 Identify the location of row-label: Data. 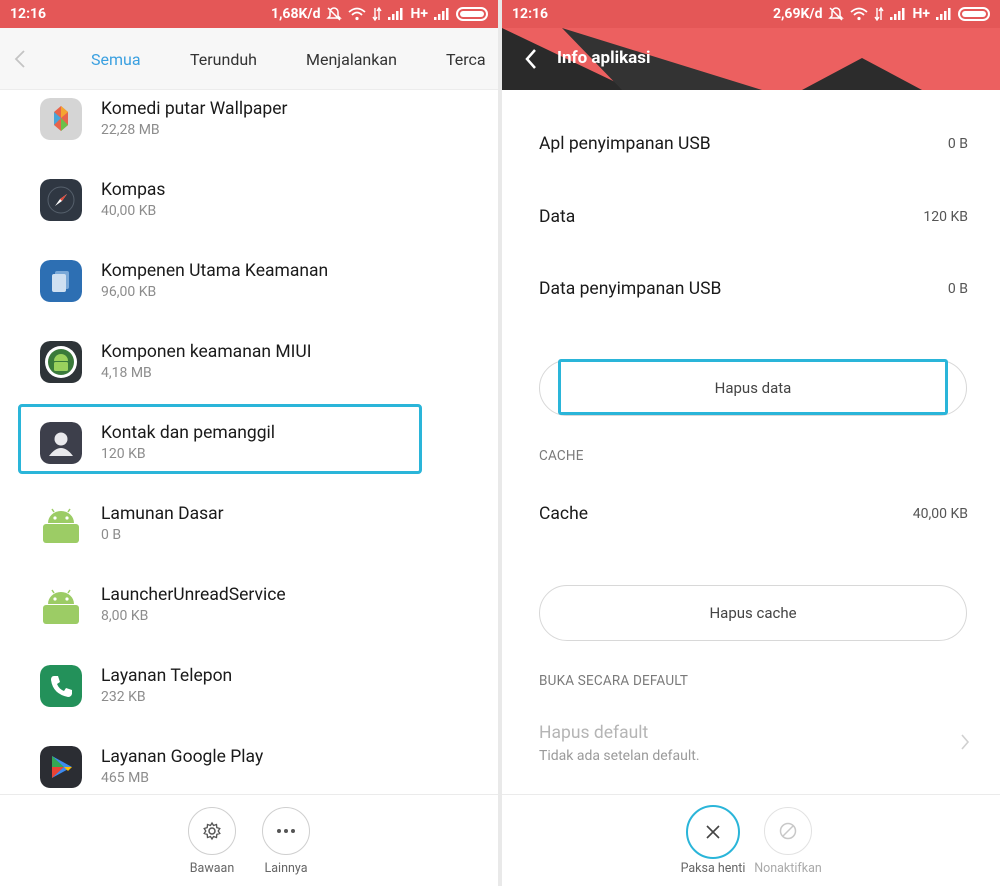
(557, 217).